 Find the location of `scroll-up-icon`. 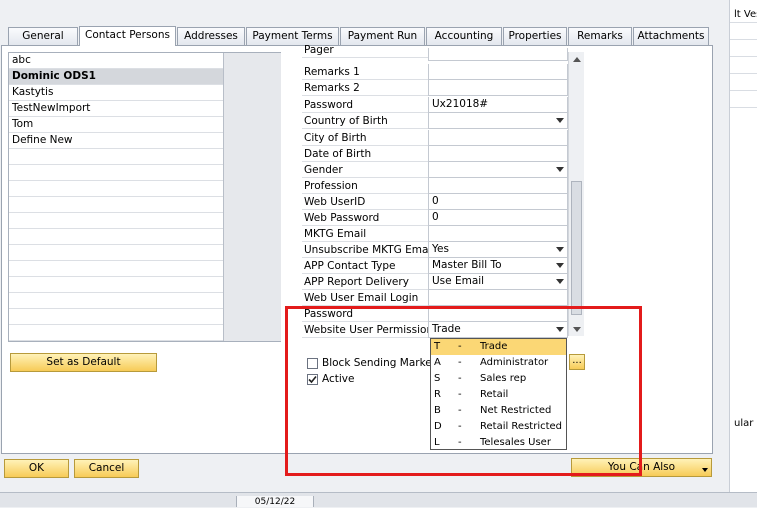

scroll-up-icon is located at coordinates (577, 59).